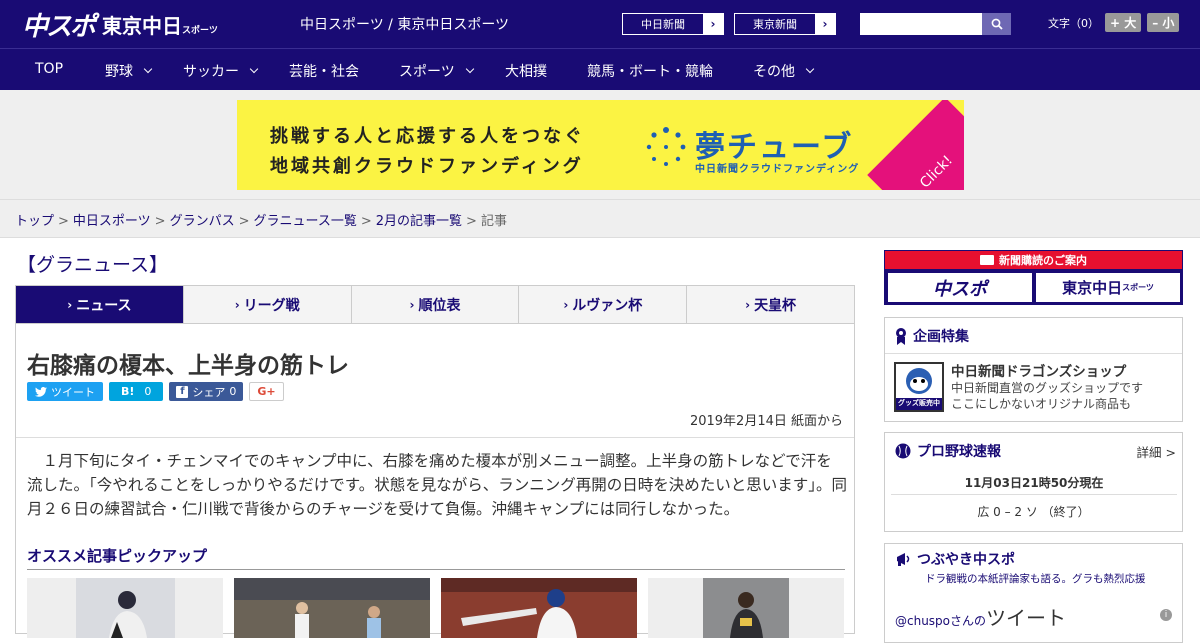  I want to click on tab-3: › ルヴァン杯, so click(603, 304).